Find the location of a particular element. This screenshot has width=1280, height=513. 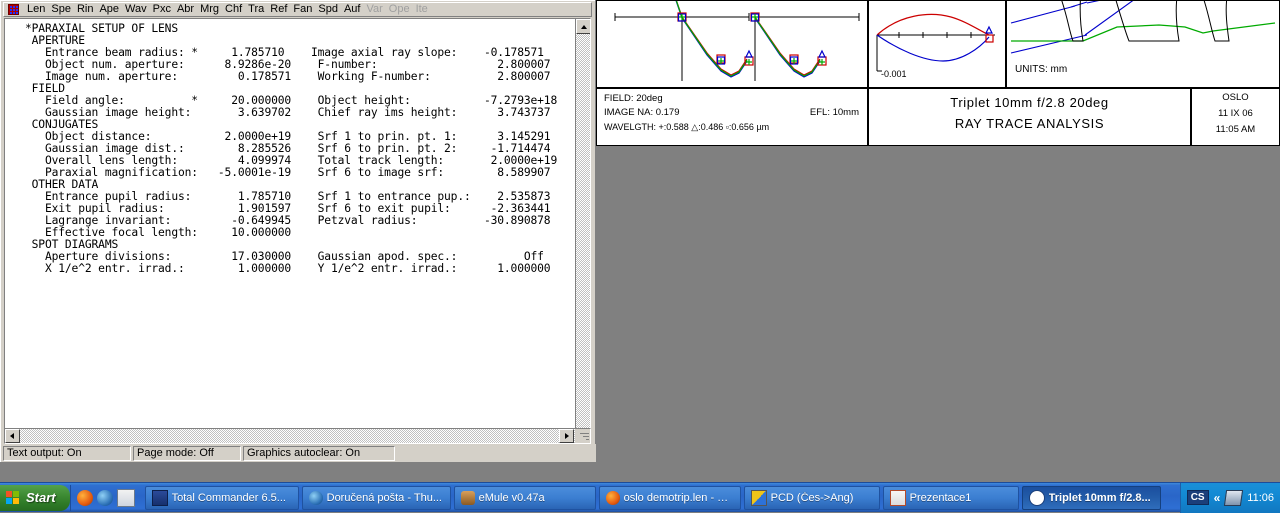

ray-aberration-plot-panel is located at coordinates (732, 44).